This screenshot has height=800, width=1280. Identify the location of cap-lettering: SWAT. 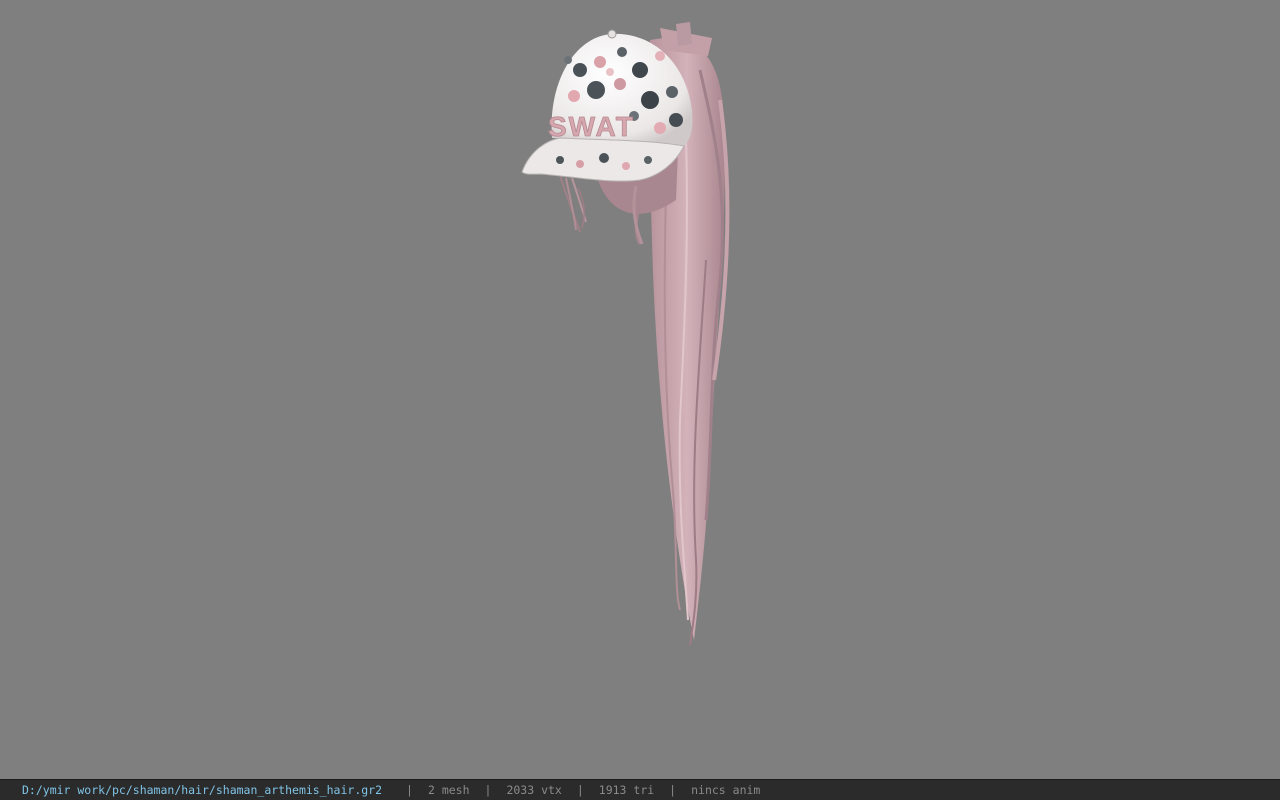
(591, 126).